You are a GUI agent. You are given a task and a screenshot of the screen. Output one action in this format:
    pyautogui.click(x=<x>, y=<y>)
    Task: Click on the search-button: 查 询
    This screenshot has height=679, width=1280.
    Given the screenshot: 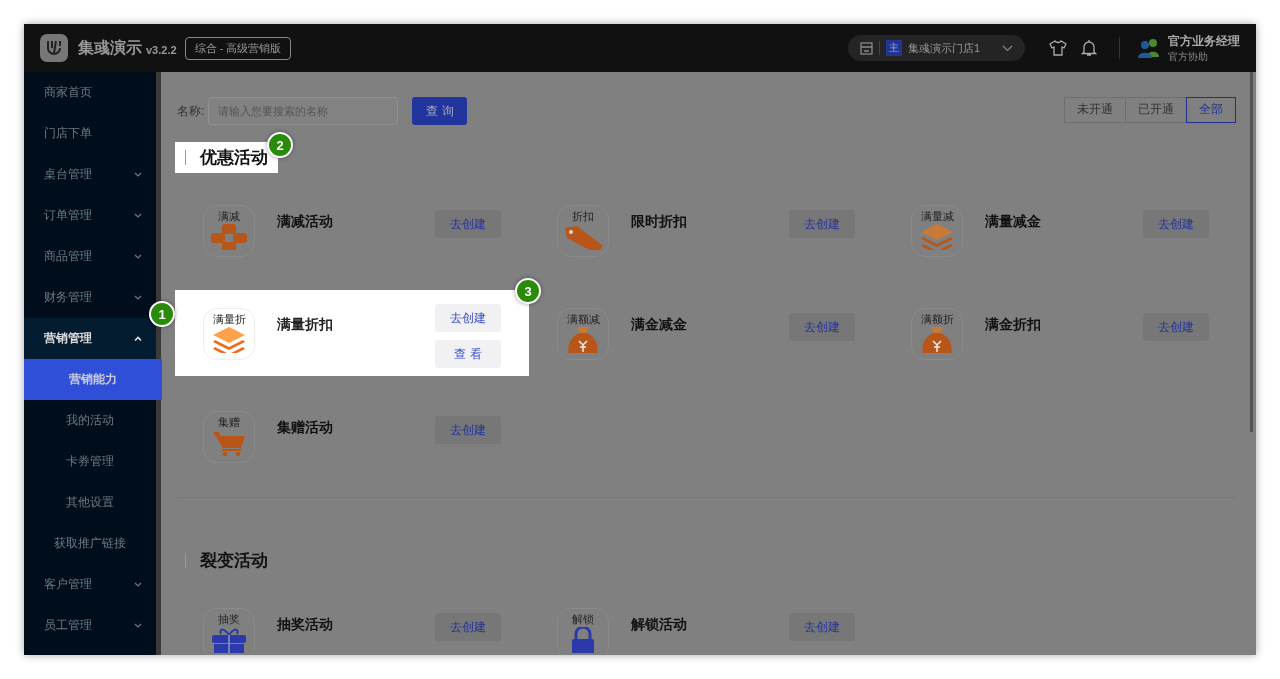 What is the action you would take?
    pyautogui.click(x=440, y=111)
    